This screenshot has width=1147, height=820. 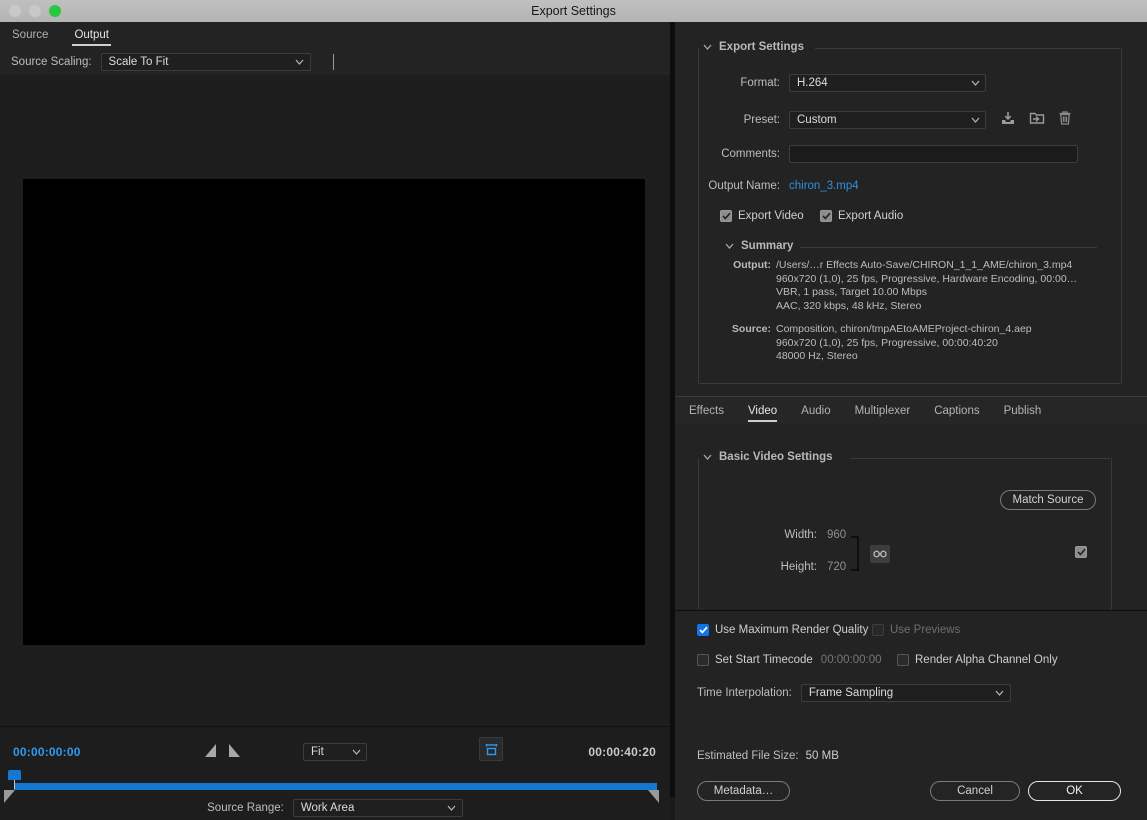 What do you see at coordinates (824, 186) in the screenshot?
I see `output-name-link: chiron_3.mp4` at bounding box center [824, 186].